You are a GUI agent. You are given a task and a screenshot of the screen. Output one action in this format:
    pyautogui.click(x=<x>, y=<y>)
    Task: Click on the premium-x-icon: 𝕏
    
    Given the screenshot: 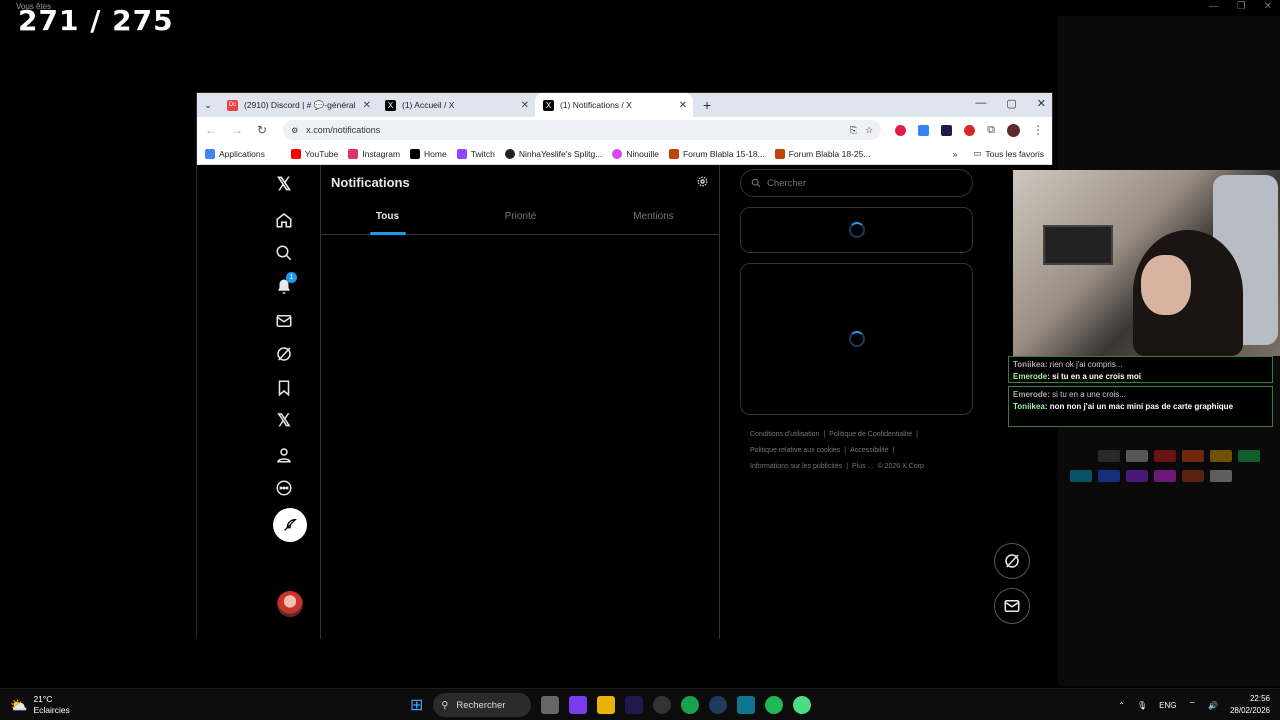 What is the action you would take?
    pyautogui.click(x=284, y=421)
    